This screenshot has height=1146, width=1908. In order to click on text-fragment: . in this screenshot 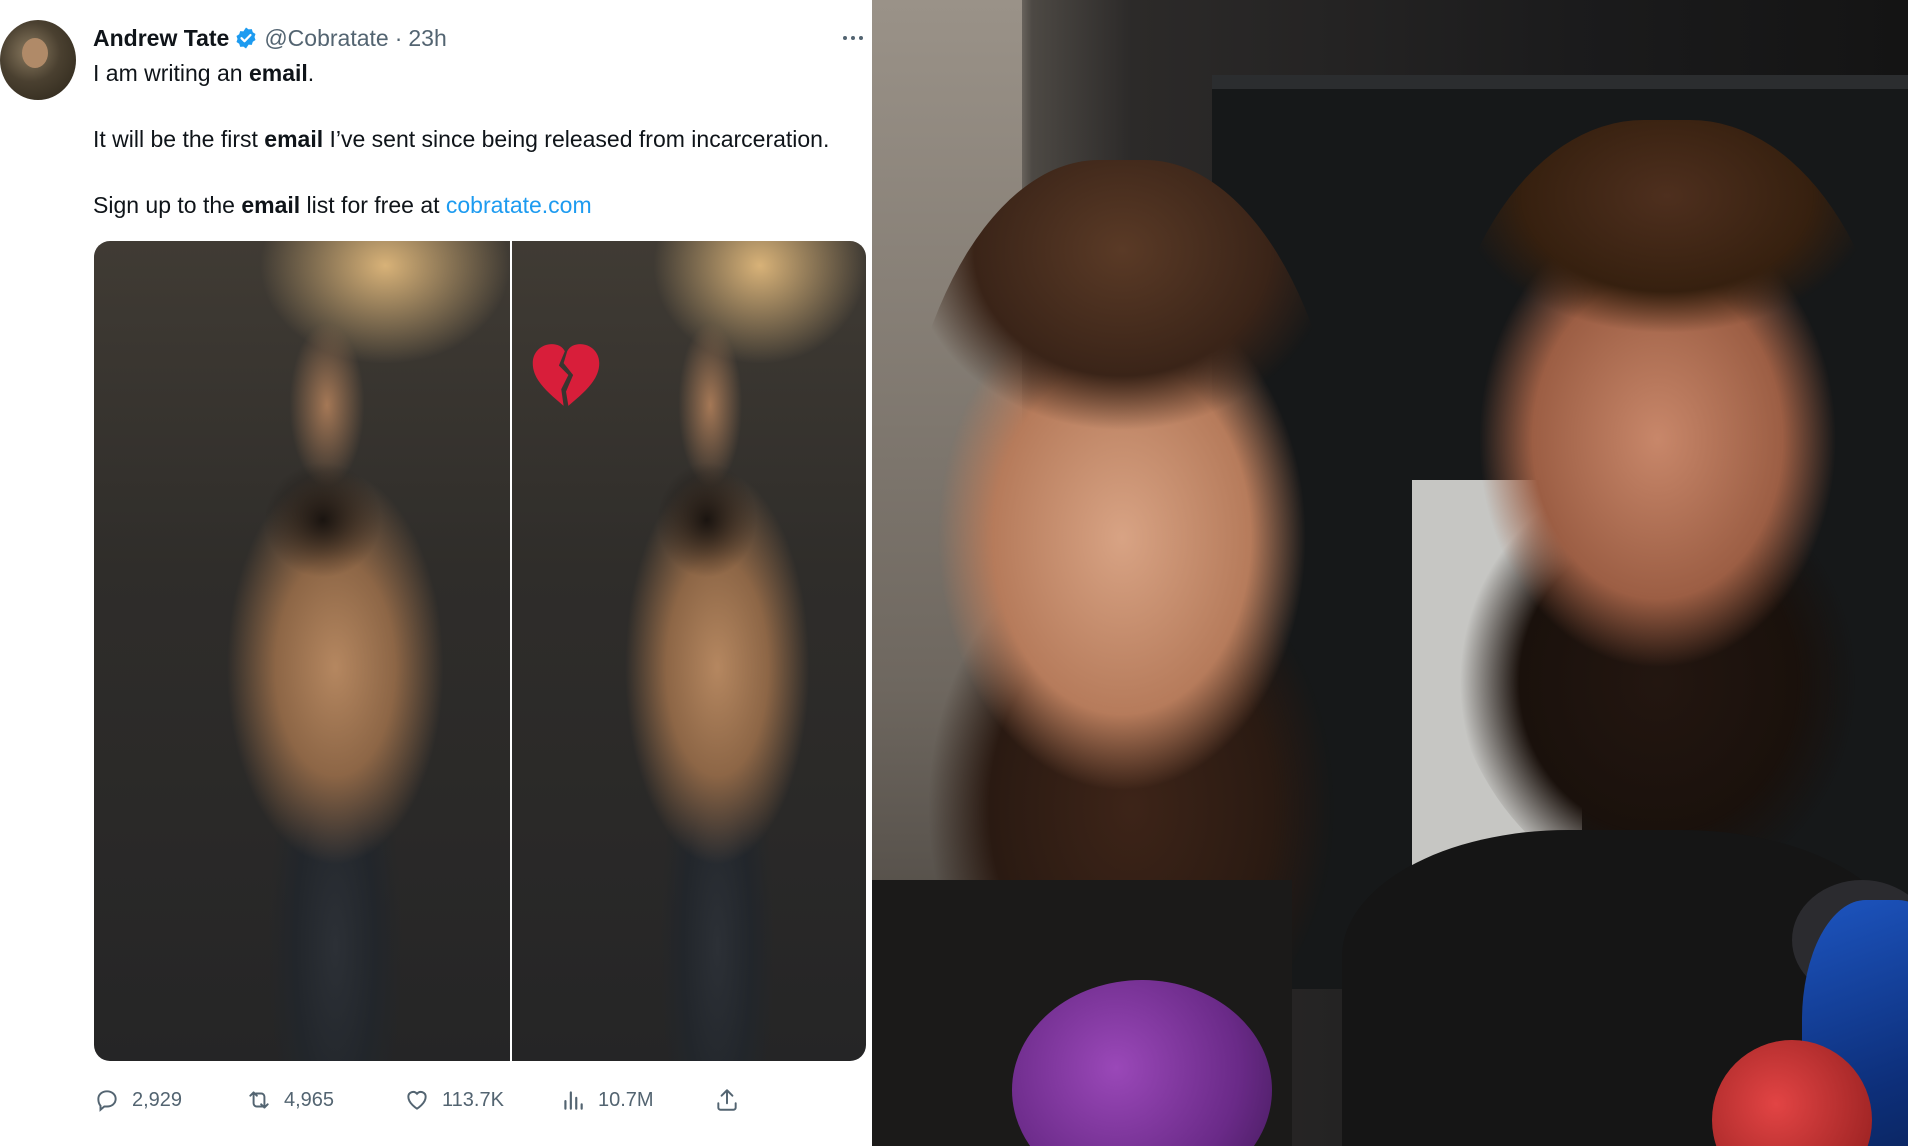, I will do `click(311, 73)`.